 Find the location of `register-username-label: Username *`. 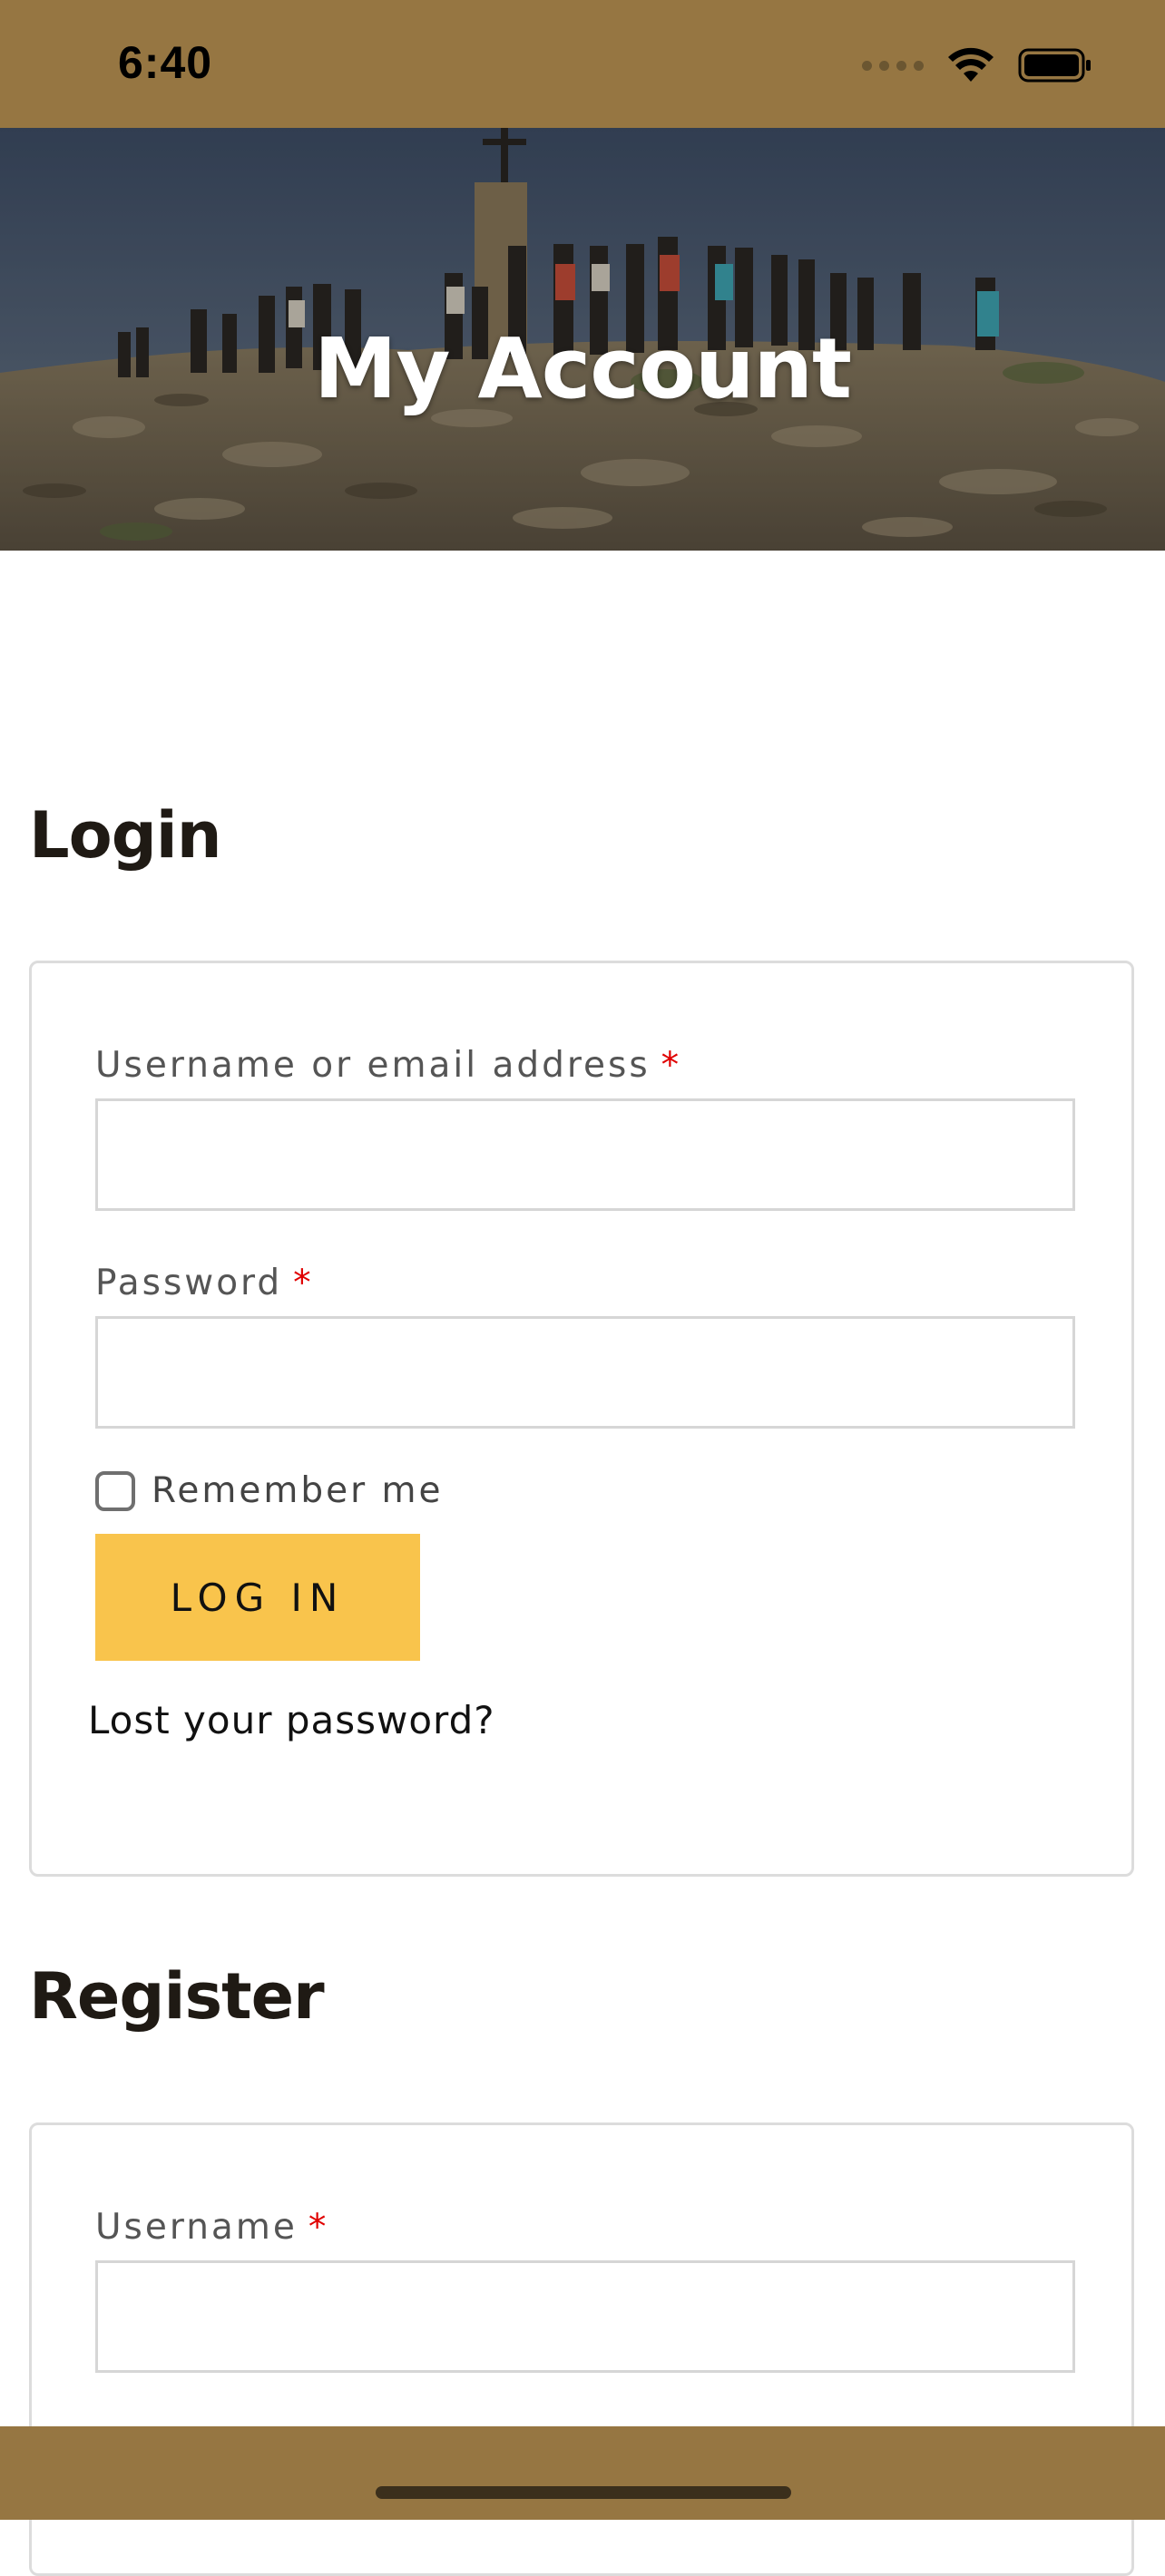

register-username-label: Username * is located at coordinates (212, 2227).